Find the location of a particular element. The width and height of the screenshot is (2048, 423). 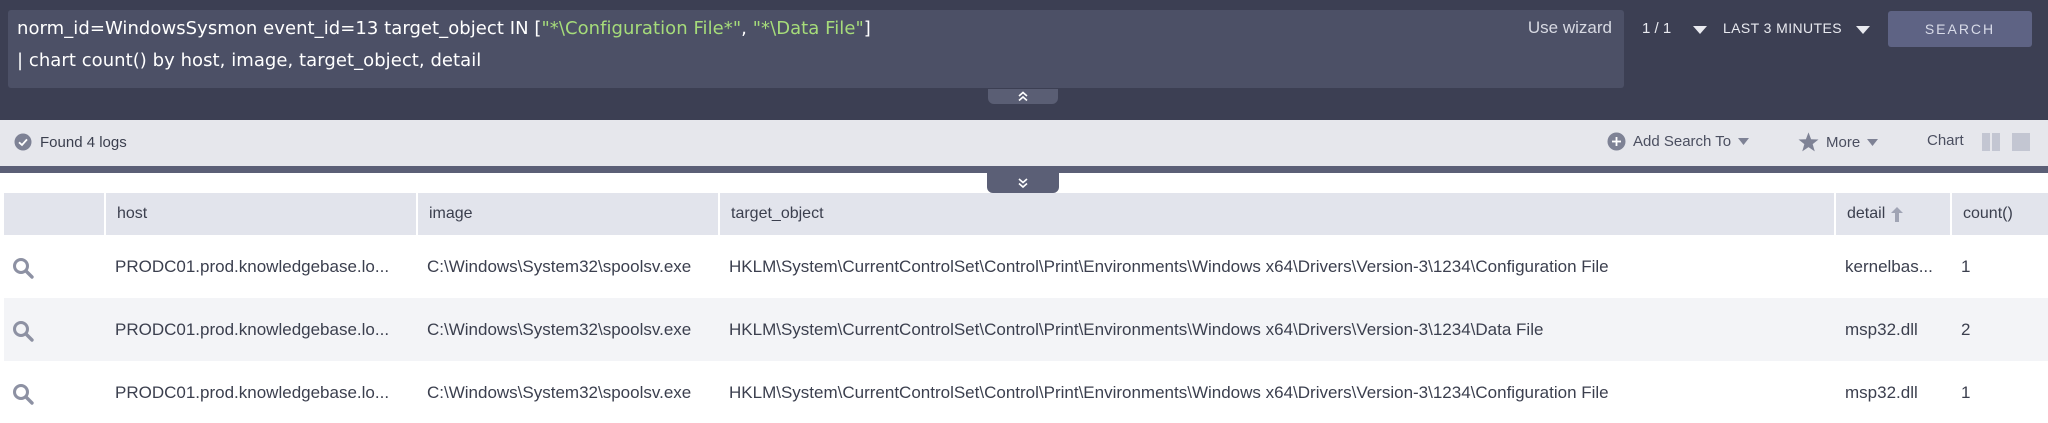

more-menu-button: More is located at coordinates (1838, 142).